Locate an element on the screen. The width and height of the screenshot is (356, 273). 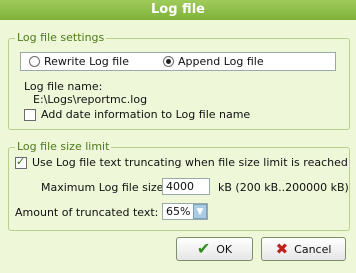
cancel-label: Cancel is located at coordinates (313, 249).